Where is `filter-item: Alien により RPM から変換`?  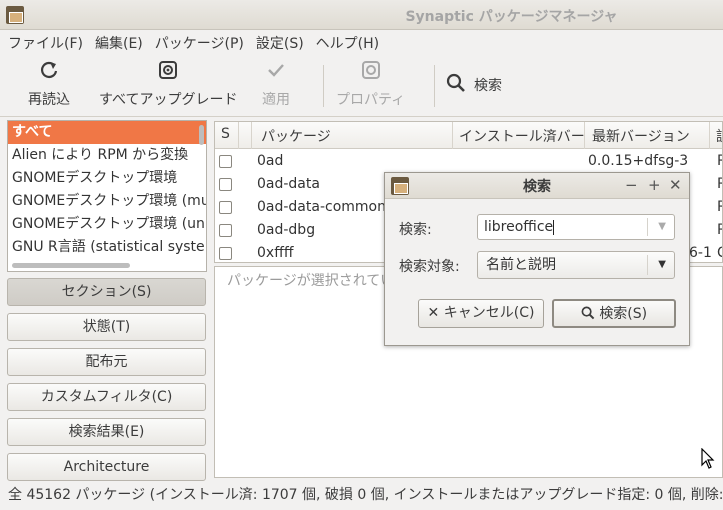 filter-item: Alien により RPM から変換 is located at coordinates (107, 155).